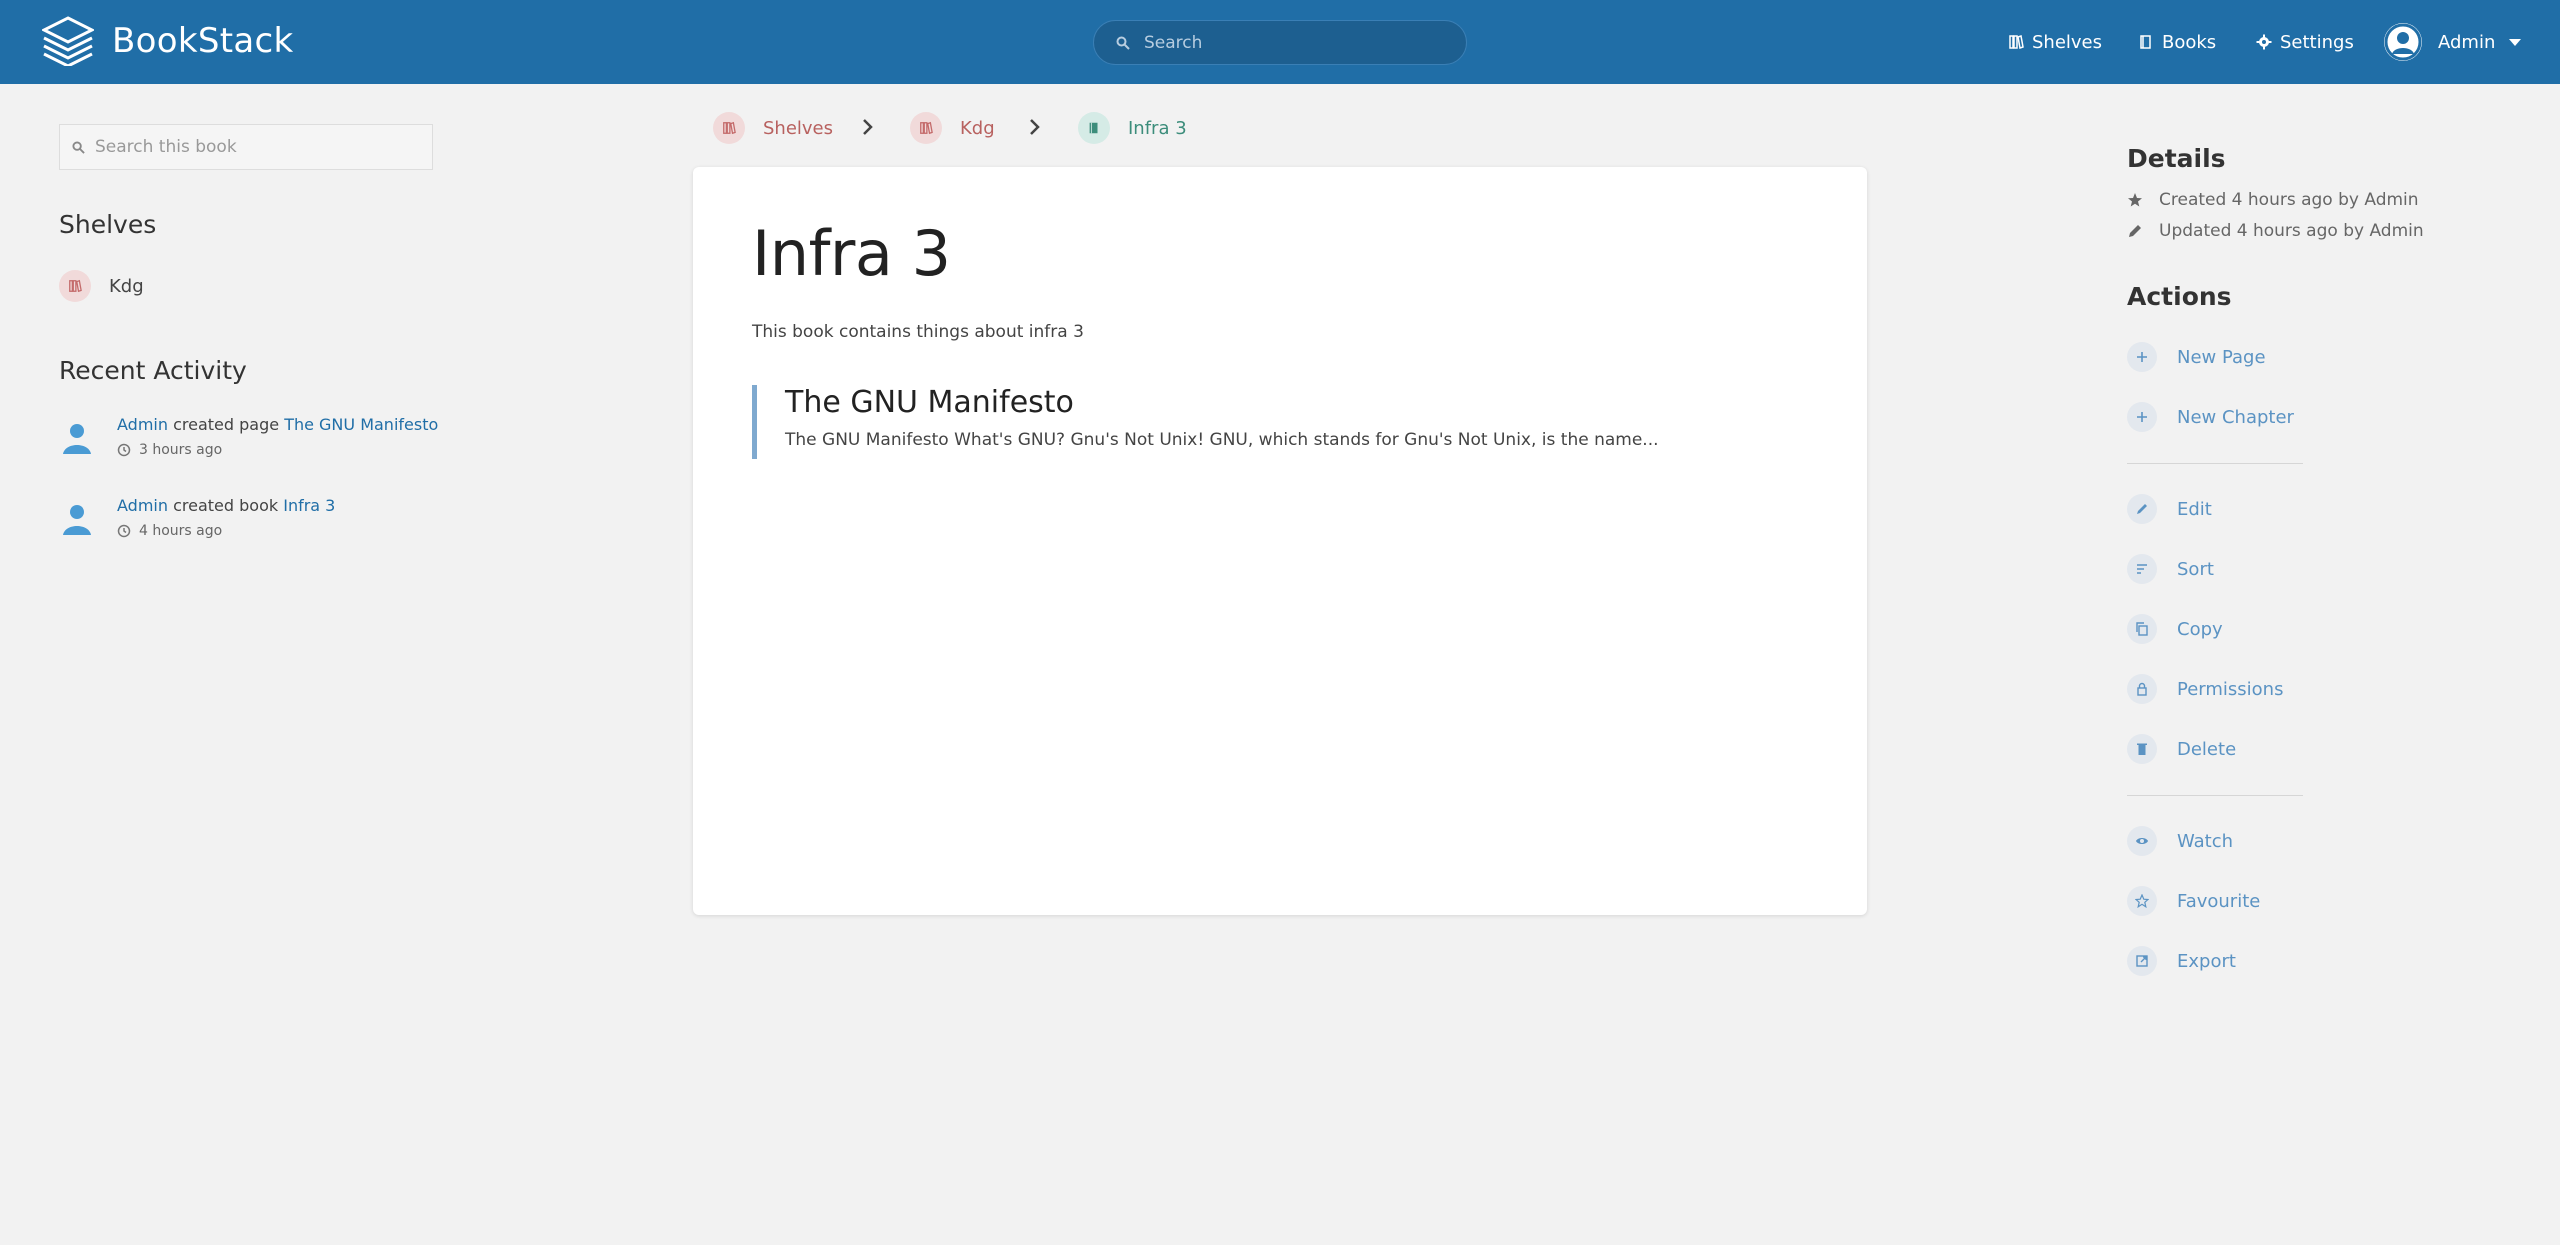 Image resolution: width=2560 pixels, height=1245 pixels. I want to click on new-chapter-button: New Chapter, so click(2210, 417).